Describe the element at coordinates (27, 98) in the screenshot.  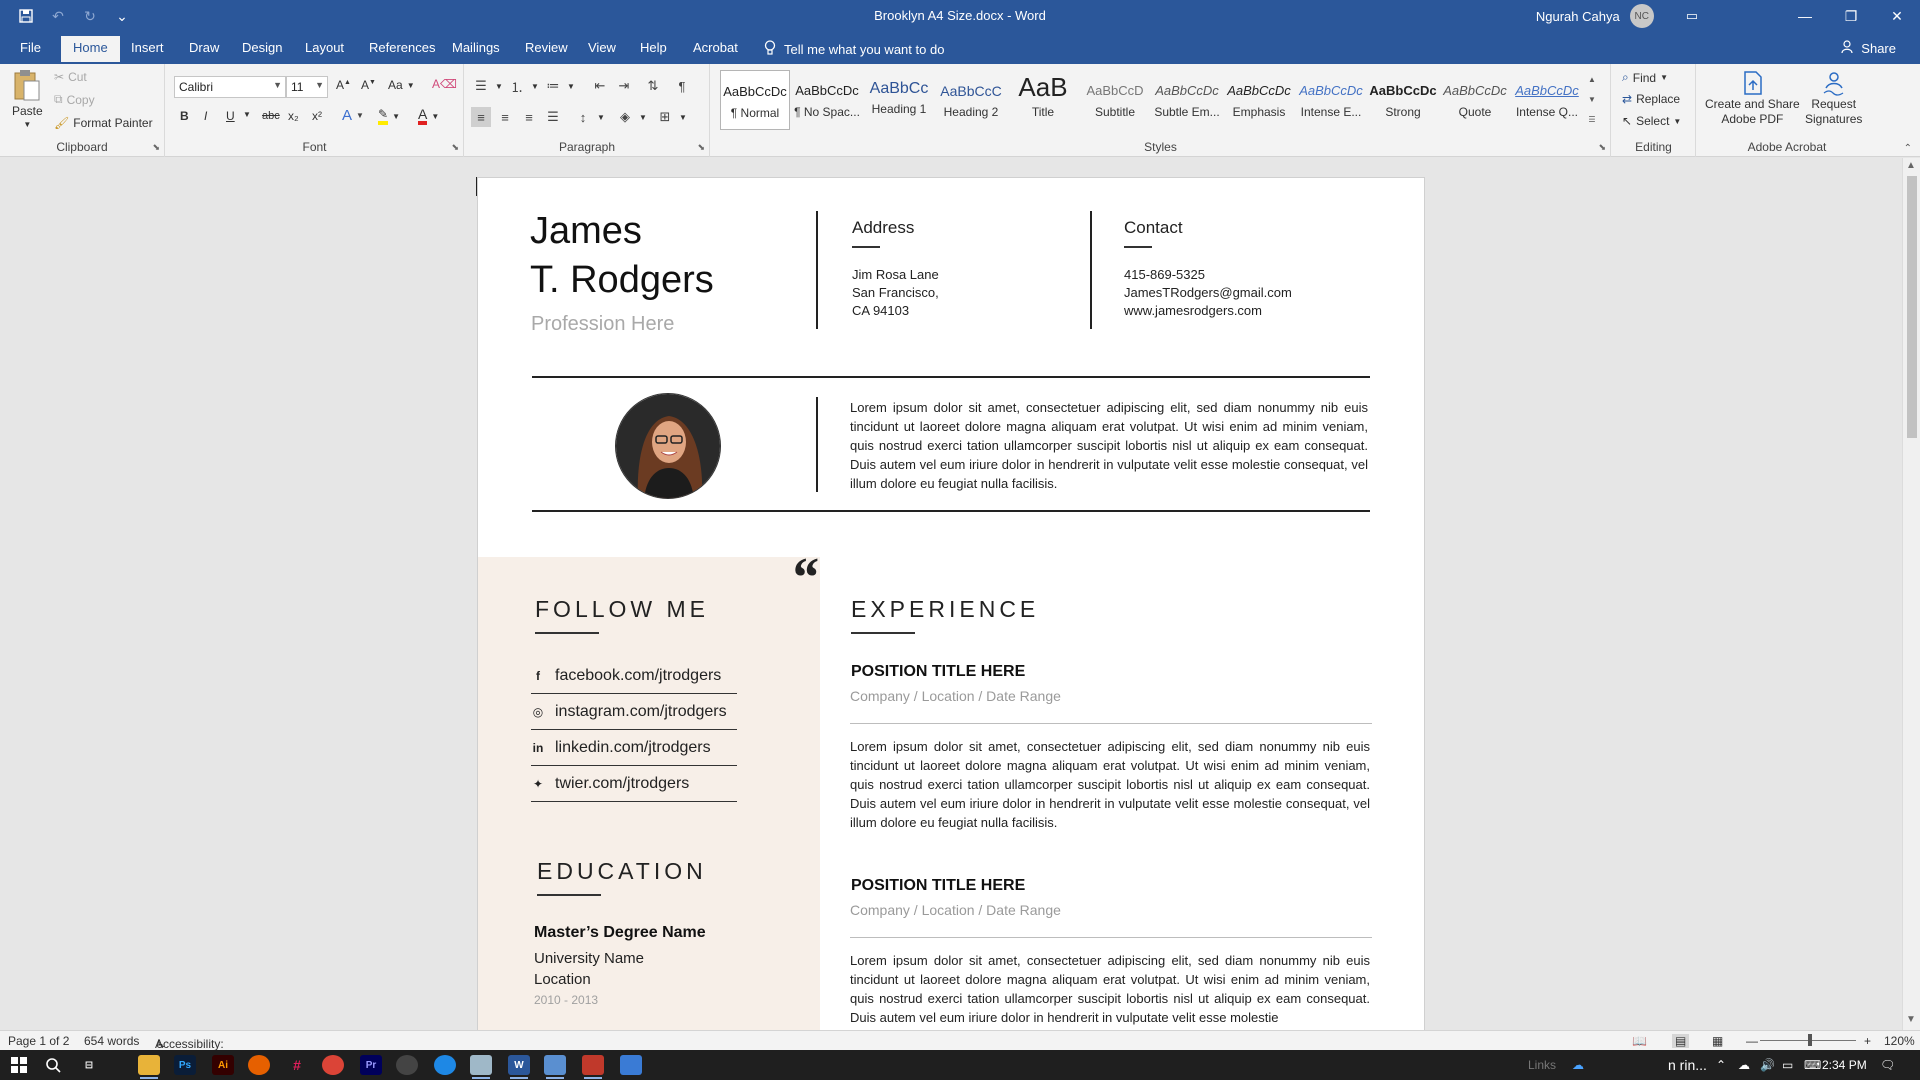
I see `paste-button: Paste ▼` at that location.